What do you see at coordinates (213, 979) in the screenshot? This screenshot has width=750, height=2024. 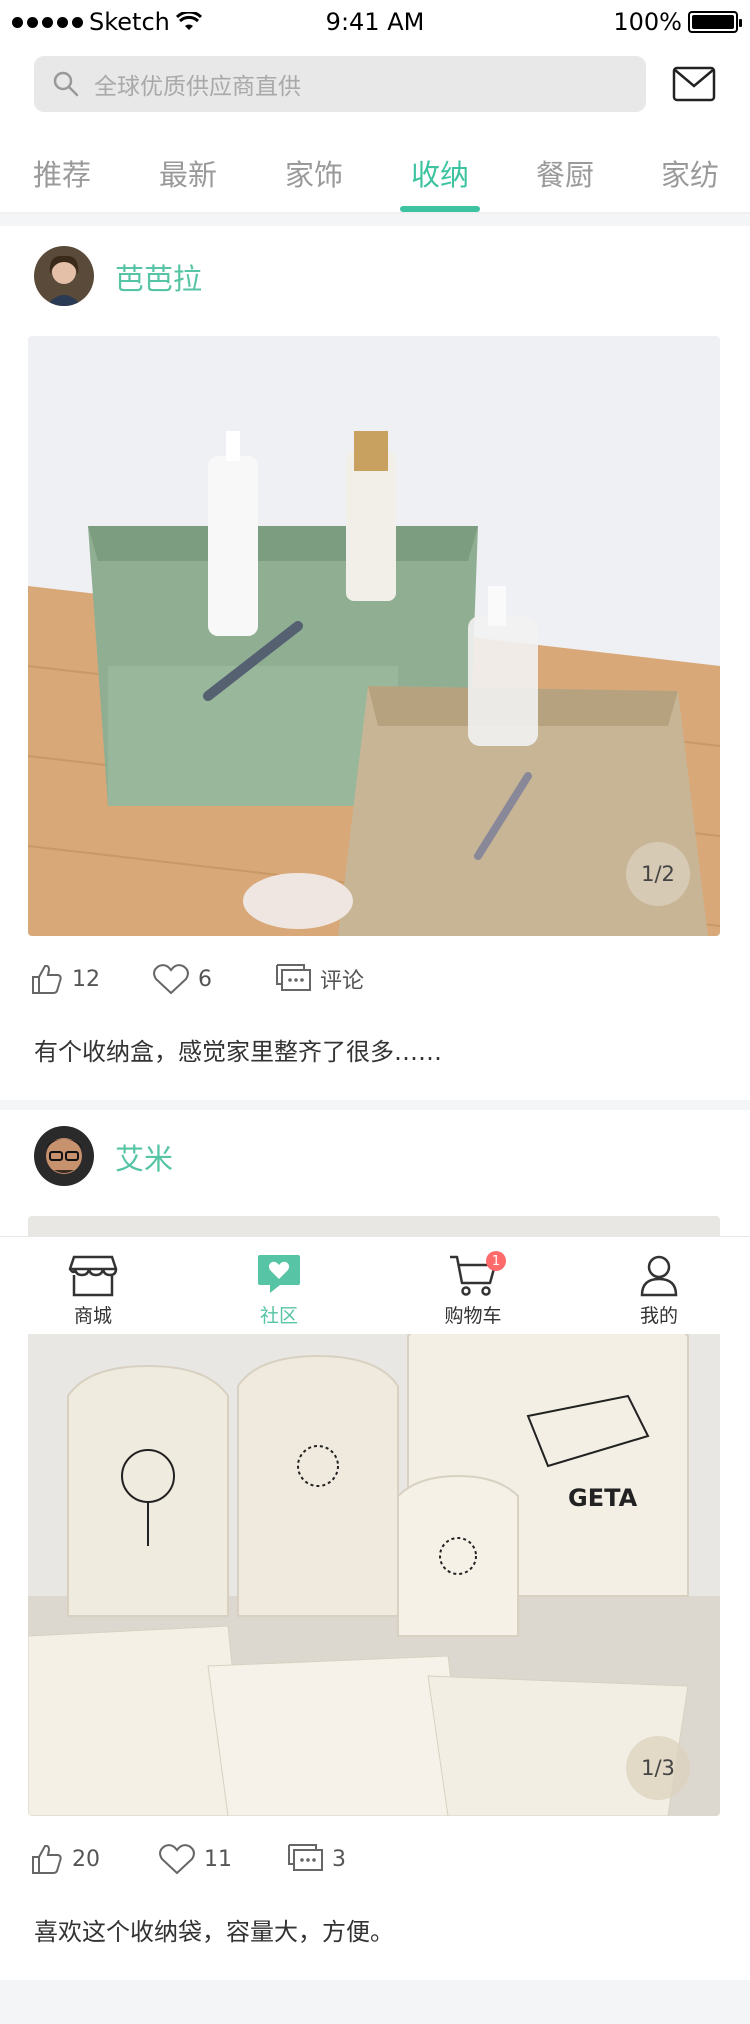 I see `favorite-button: 6` at bounding box center [213, 979].